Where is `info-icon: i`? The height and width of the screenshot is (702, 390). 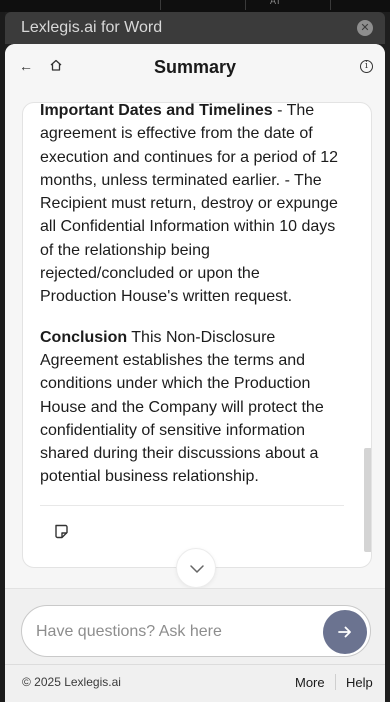
info-icon: i is located at coordinates (366, 66).